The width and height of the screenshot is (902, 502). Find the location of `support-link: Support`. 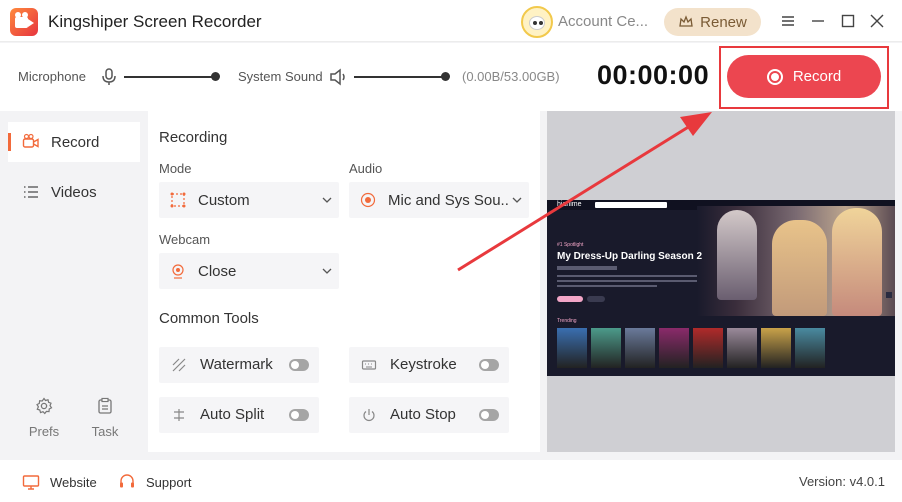

support-link: Support is located at coordinates (155, 482).